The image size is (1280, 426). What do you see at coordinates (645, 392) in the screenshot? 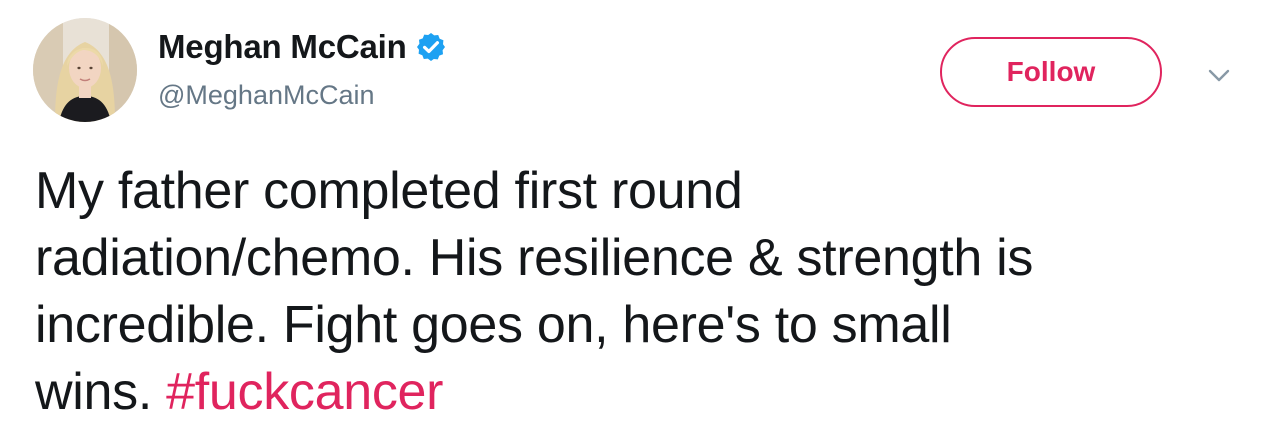
I see `tweet-text-line-last: wins. #fuckcancer` at bounding box center [645, 392].